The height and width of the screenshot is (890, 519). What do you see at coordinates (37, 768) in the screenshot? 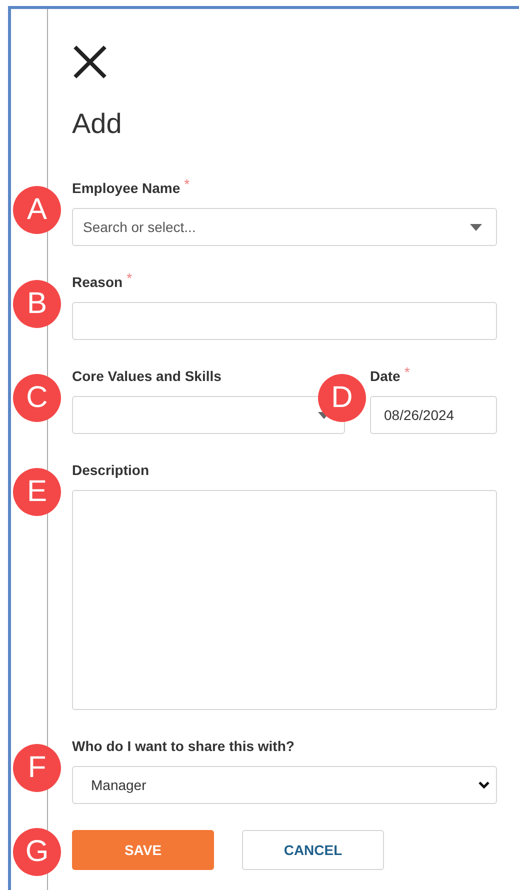
I see `callout-marker: F` at bounding box center [37, 768].